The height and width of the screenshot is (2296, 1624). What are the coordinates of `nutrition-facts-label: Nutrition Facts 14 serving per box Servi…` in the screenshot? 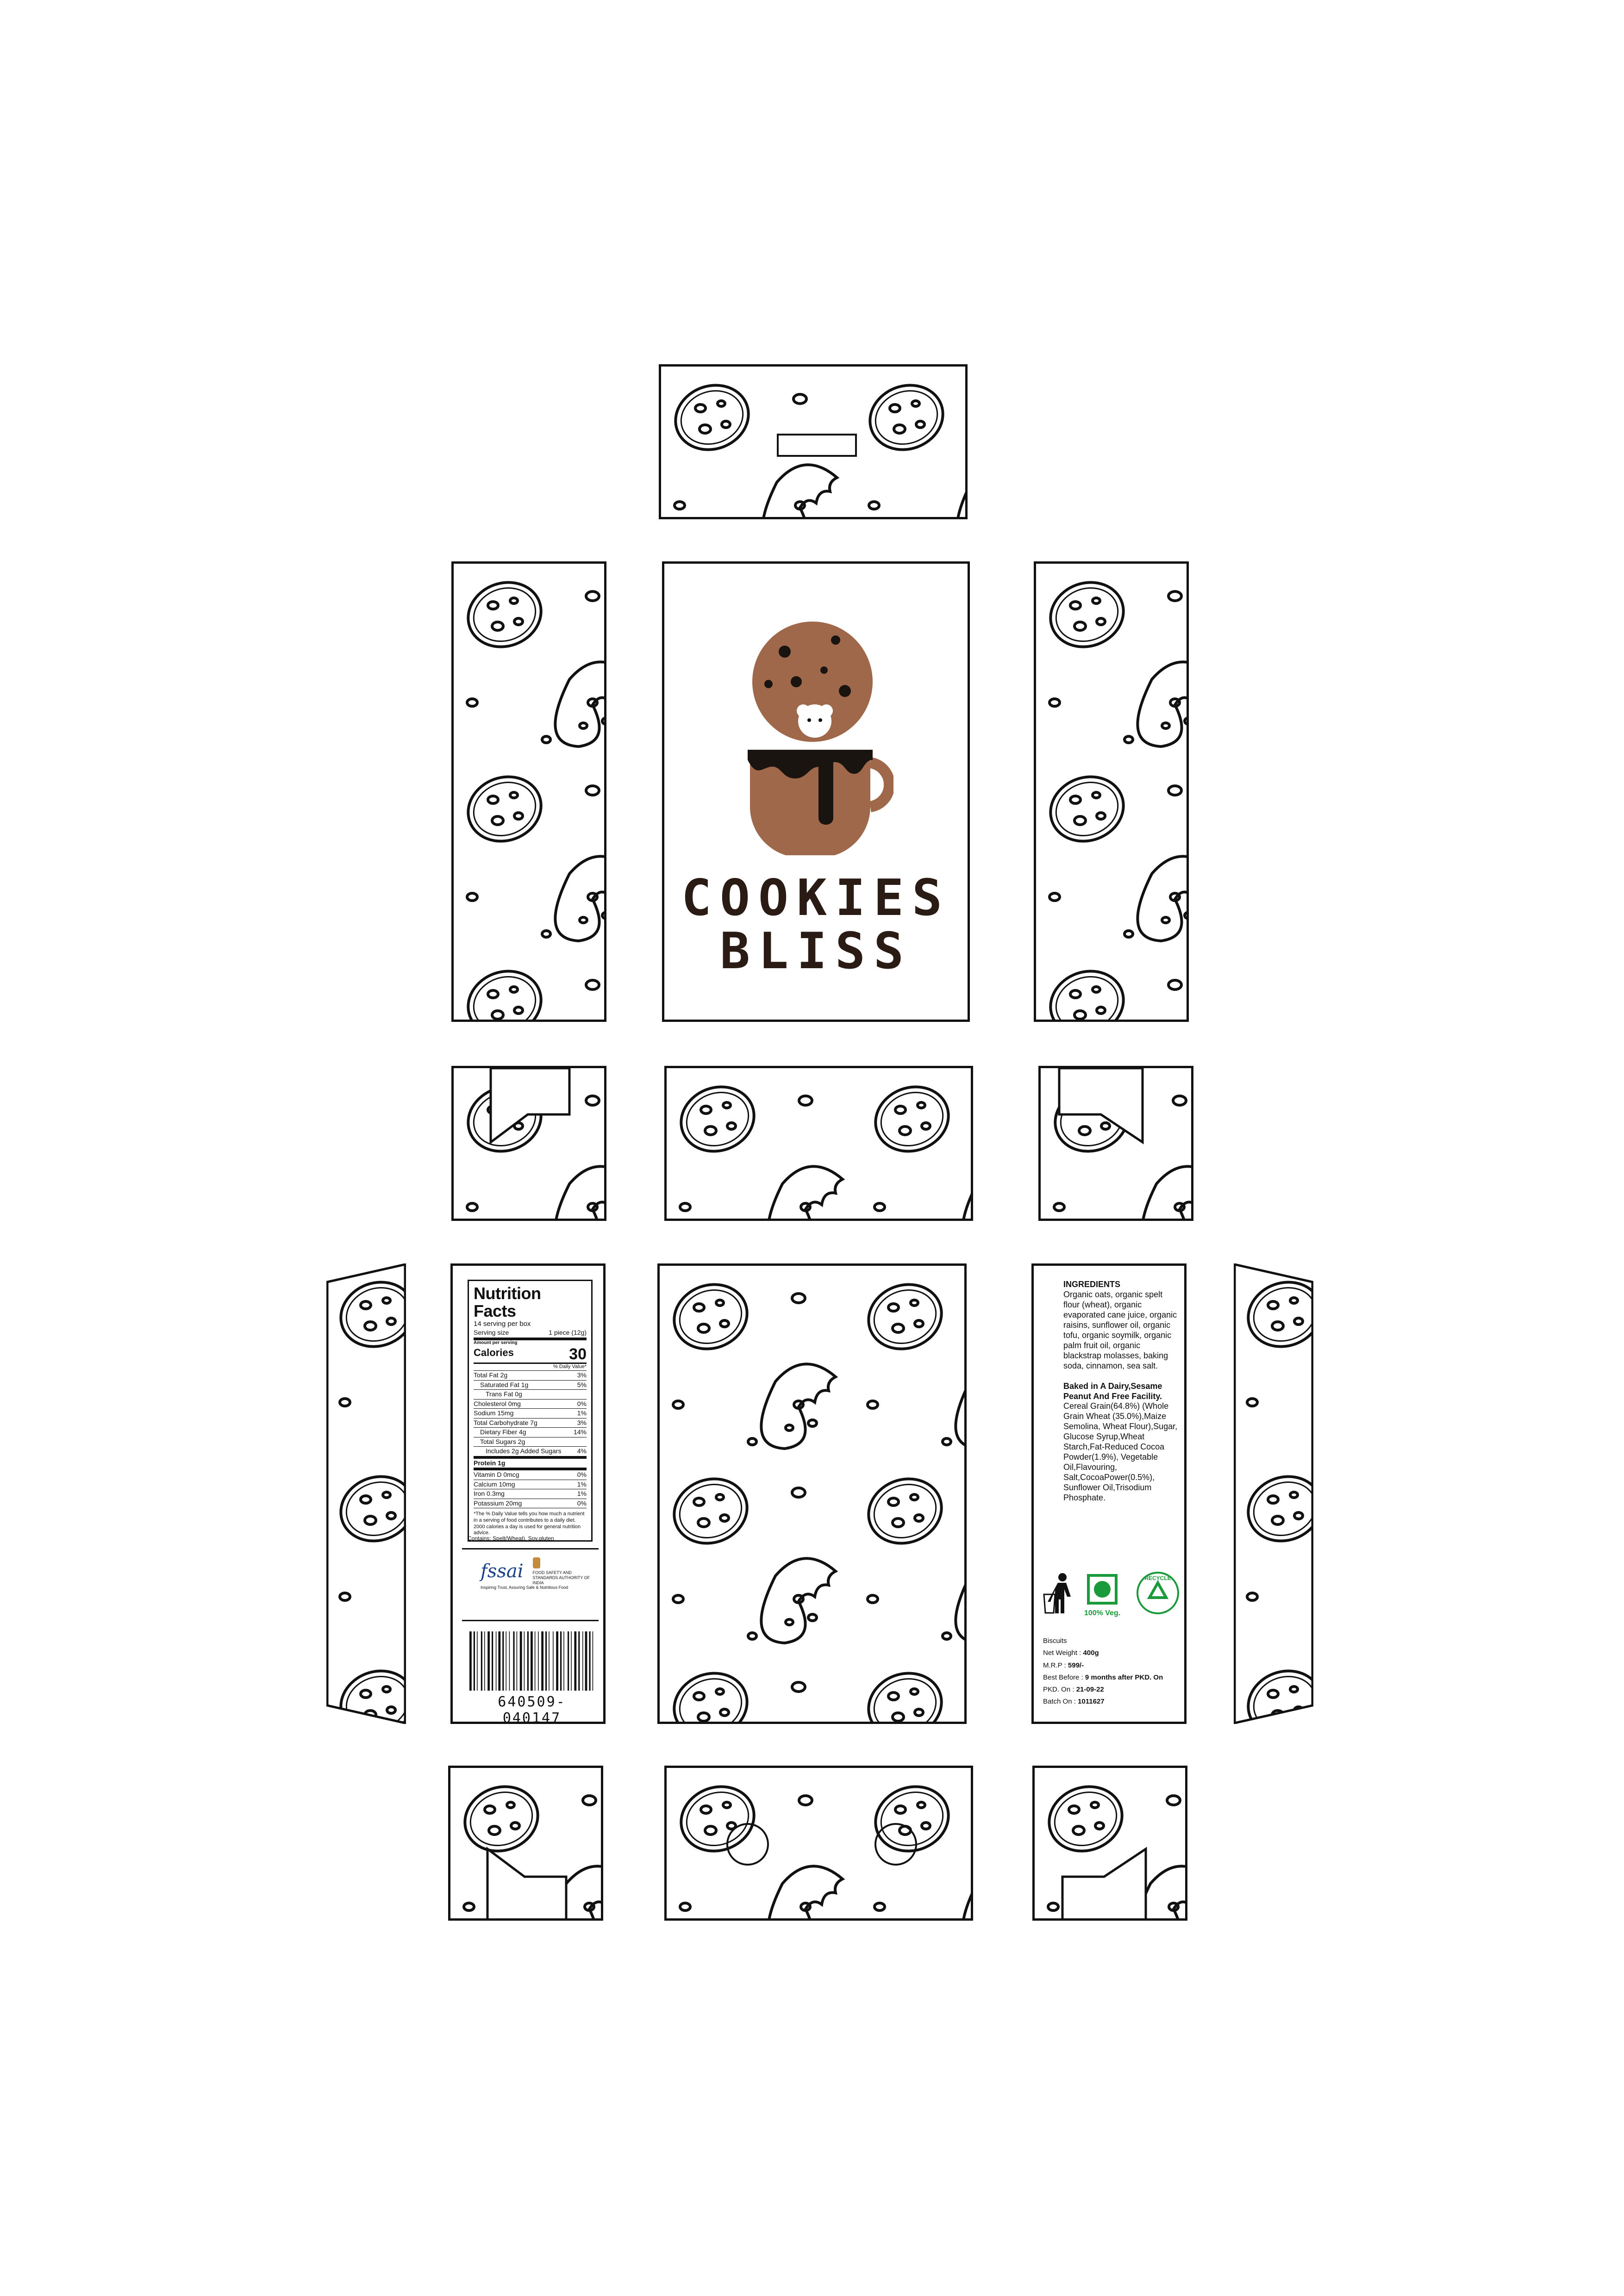 It's located at (530, 1411).